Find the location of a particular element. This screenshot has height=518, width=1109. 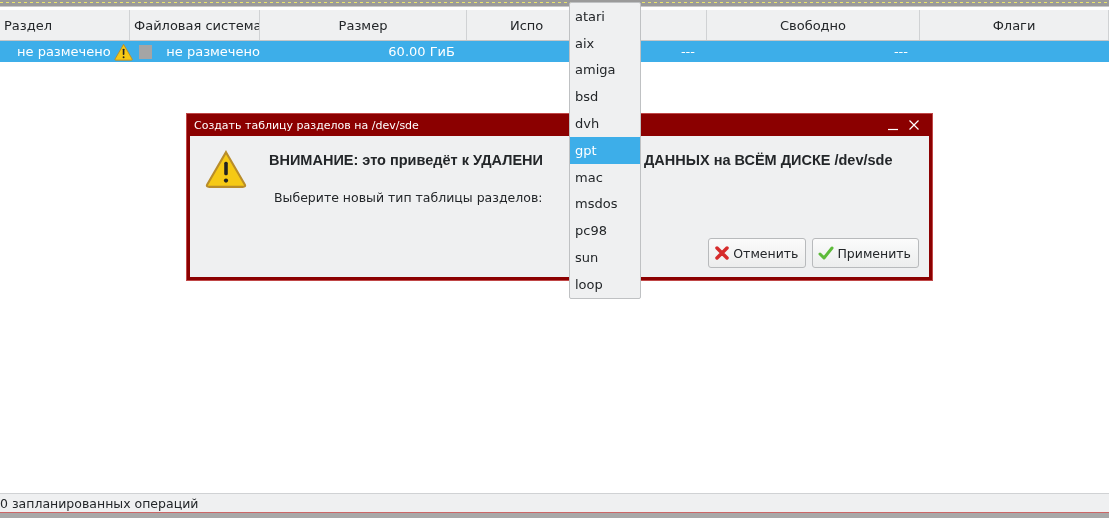

menu-item: bsd is located at coordinates (605, 97).